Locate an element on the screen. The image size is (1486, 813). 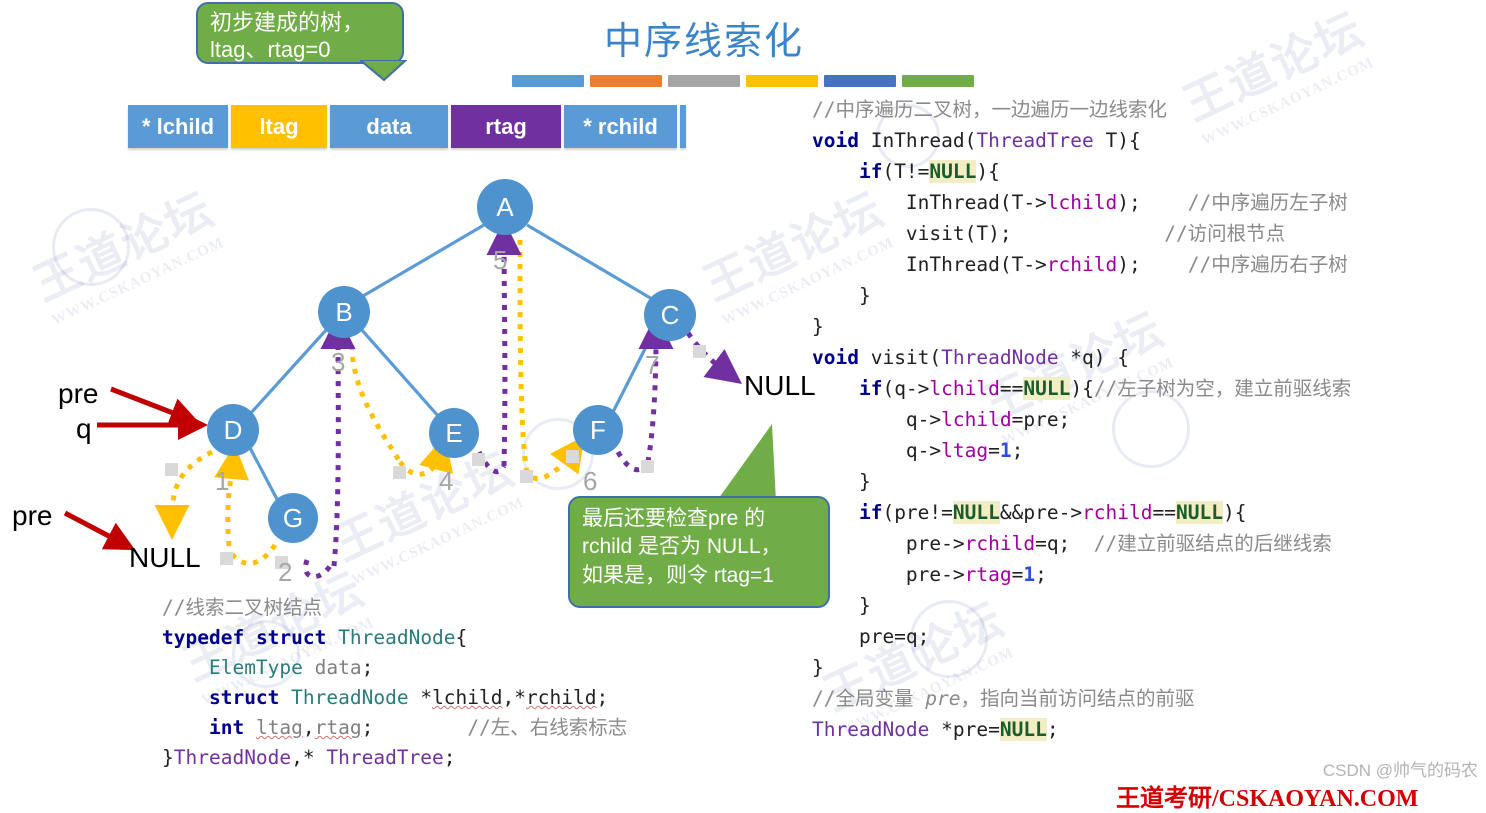
callout-line: 如果是，则令 rtag=1 is located at coordinates (678, 575).